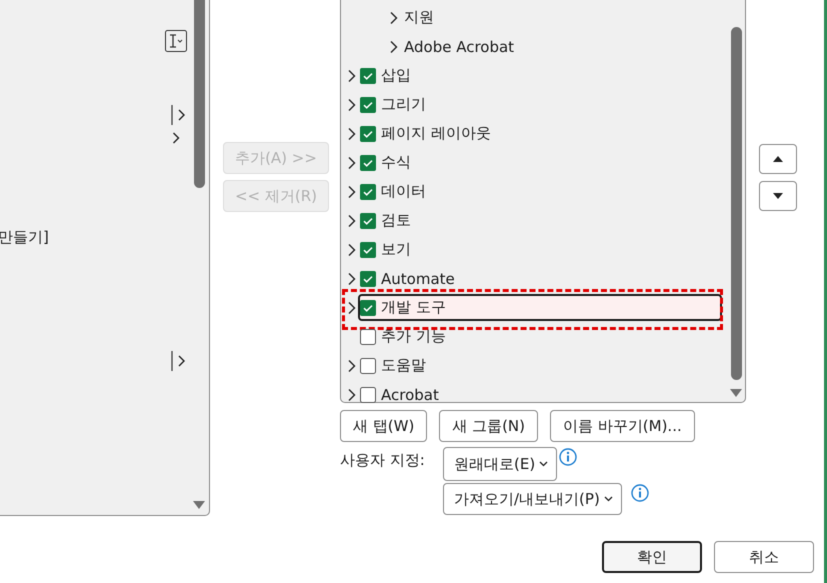 The width and height of the screenshot is (827, 583). I want to click on dropdown-button: 가져오기/내보내기(P), so click(532, 499).